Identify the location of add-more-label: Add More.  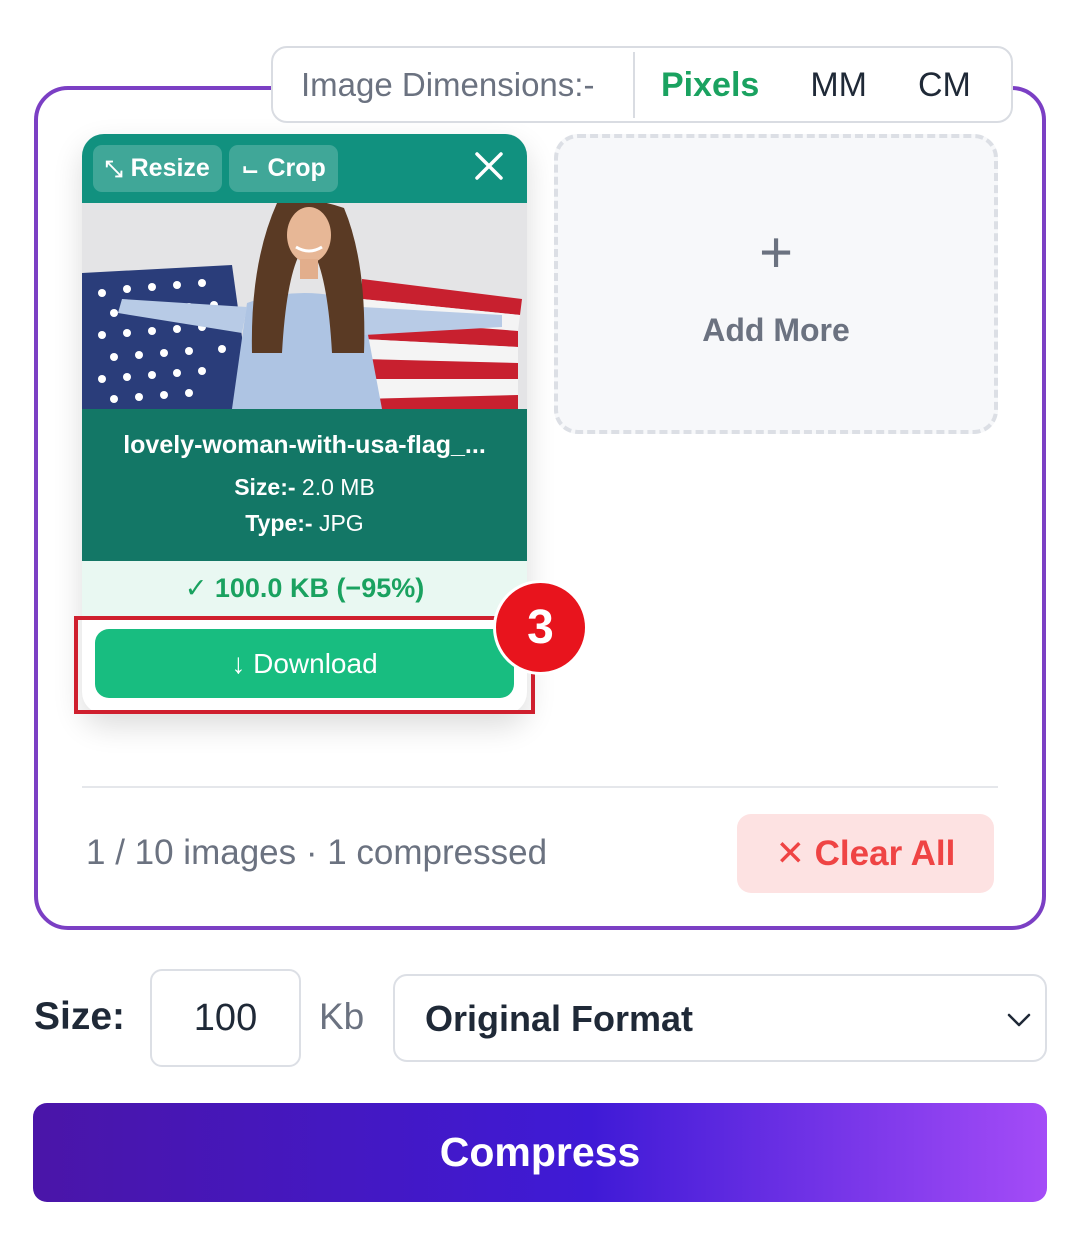
(776, 330).